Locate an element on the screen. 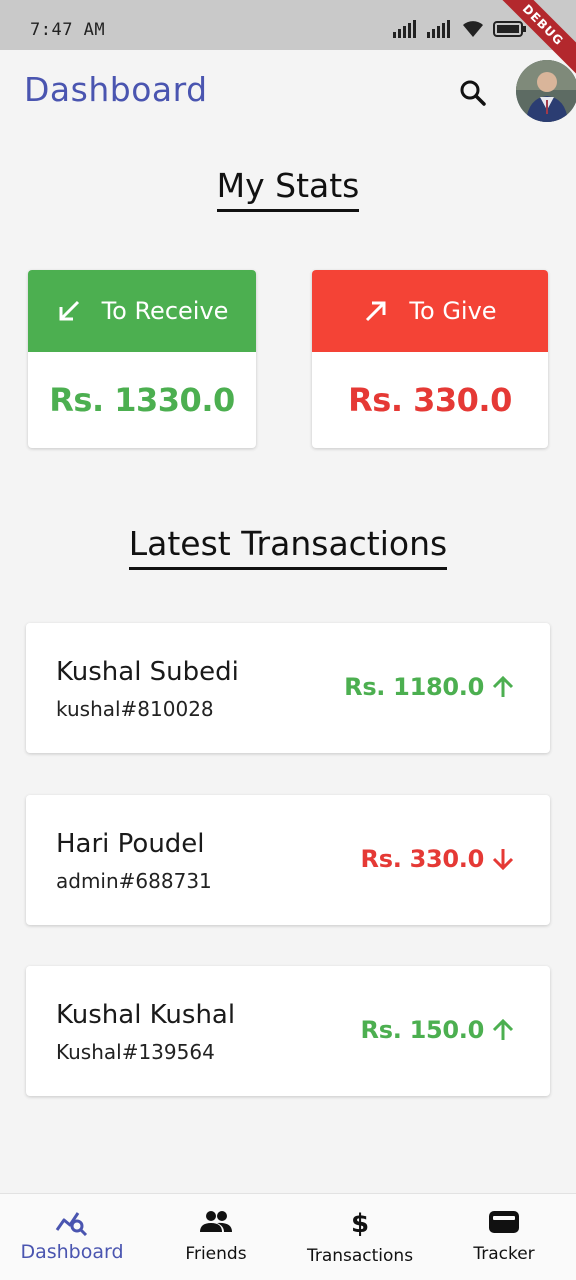 Image resolution: width=576 pixels, height=1280 pixels. user-photo-icon is located at coordinates (546, 91).